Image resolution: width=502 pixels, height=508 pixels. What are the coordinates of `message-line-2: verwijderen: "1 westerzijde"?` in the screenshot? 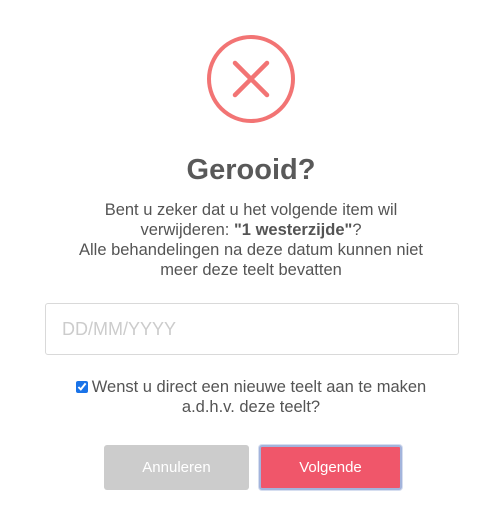 It's located at (251, 230).